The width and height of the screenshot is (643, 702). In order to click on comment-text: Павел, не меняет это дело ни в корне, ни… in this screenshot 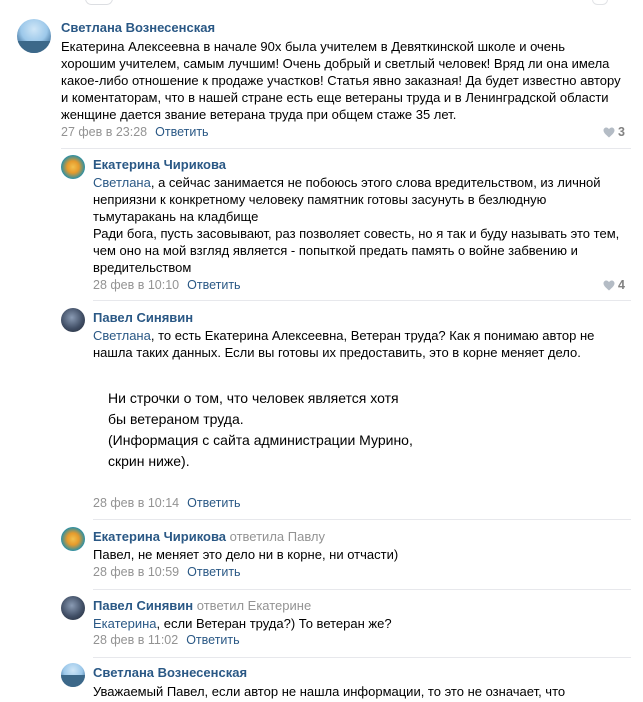, I will do `click(246, 554)`.